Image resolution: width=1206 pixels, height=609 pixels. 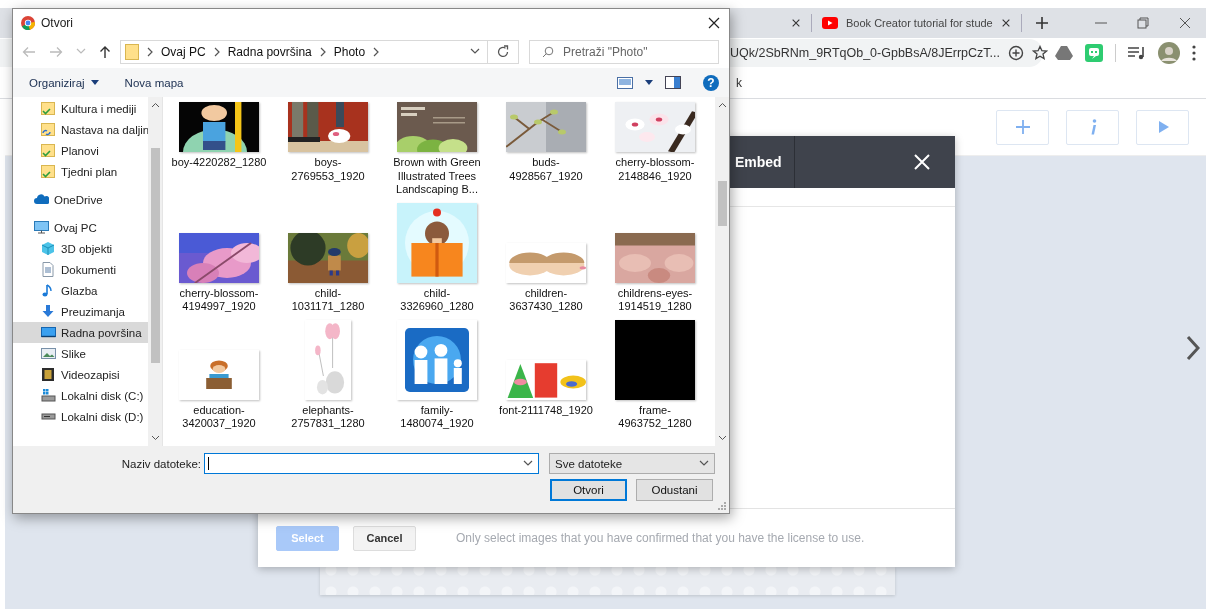 I want to click on embed-tab: Embed, so click(x=763, y=162).